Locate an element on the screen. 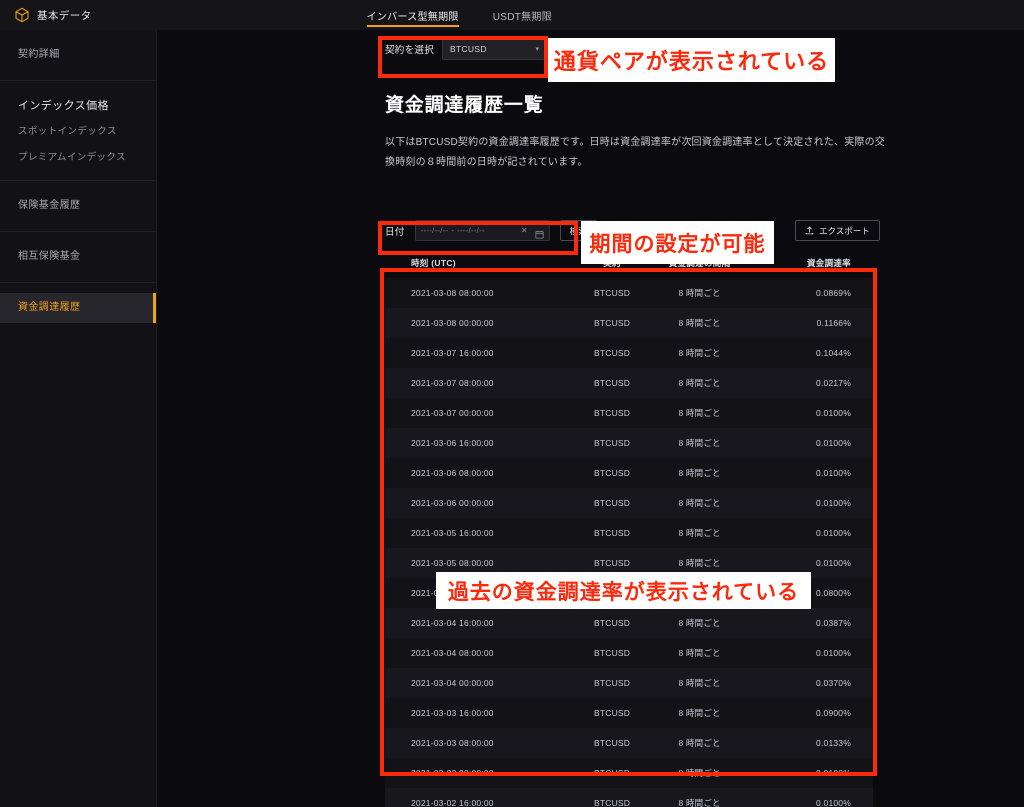 The image size is (1024, 807). top-tabs: インバース型無期限 USDT無期限 is located at coordinates (459, 15).